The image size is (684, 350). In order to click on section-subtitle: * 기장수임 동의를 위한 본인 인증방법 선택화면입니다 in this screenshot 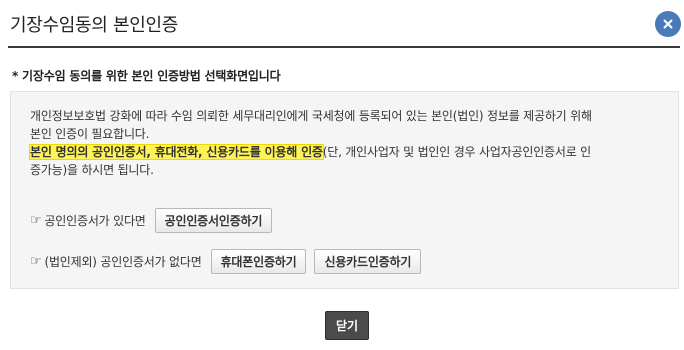, I will do `click(146, 76)`.